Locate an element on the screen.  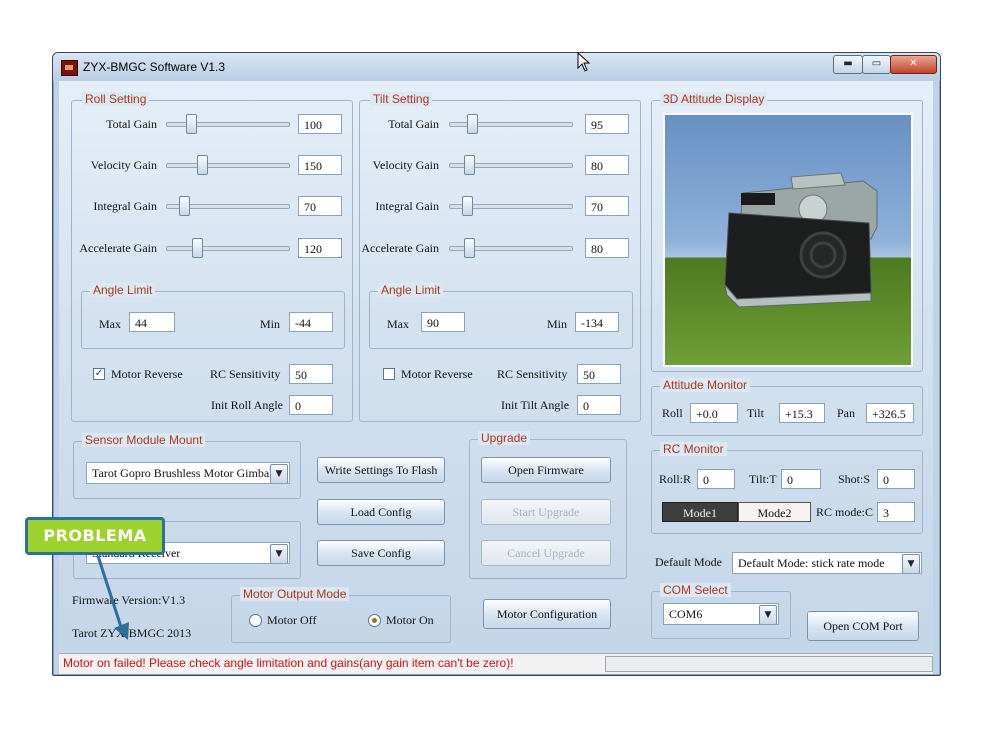
annotation-arrow-icon is located at coordinates (112, 597).